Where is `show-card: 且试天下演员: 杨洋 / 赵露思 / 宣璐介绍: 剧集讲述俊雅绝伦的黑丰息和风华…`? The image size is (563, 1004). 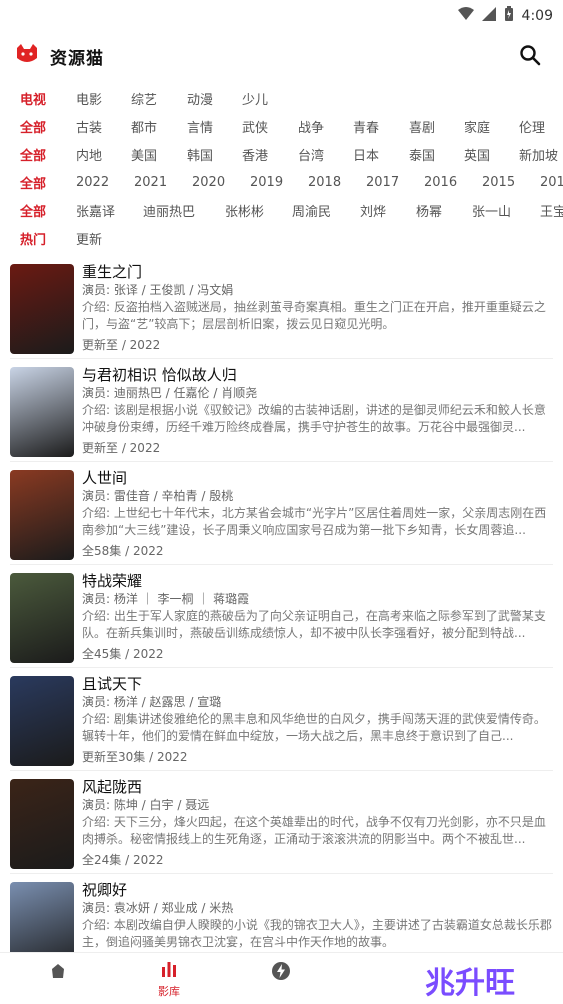 show-card: 且试天下演员: 杨洋 / 赵露思 / 宣璐介绍: 剧集讲述俊雅绝伦的黑丰息和风华… is located at coordinates (281, 719).